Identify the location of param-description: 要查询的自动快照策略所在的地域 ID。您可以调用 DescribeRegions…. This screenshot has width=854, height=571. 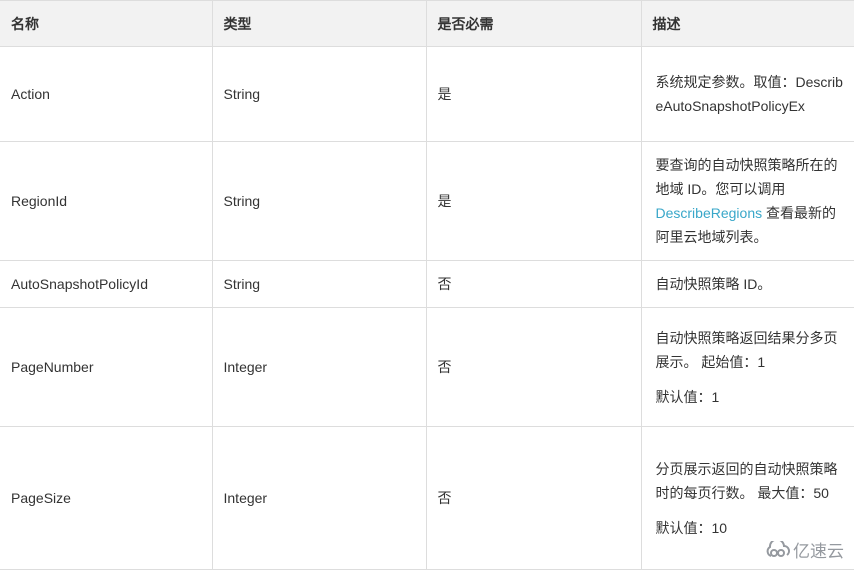
(747, 201).